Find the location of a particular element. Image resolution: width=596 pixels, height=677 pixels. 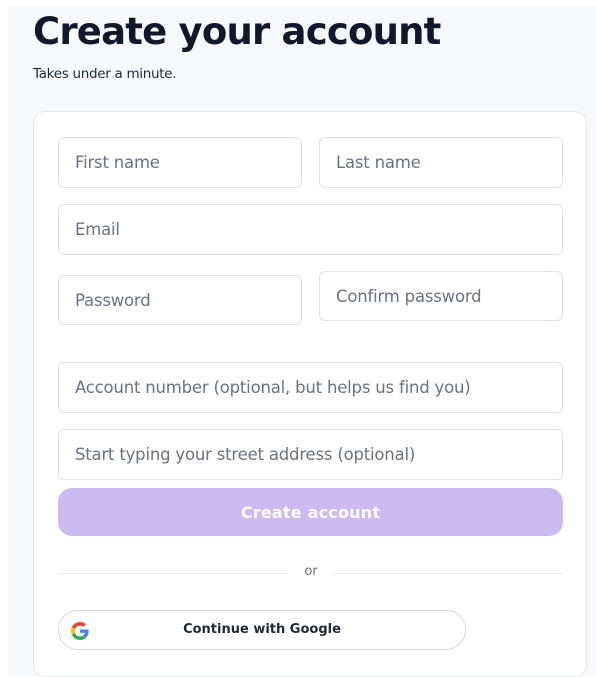

email-field: Email is located at coordinates (310, 229).